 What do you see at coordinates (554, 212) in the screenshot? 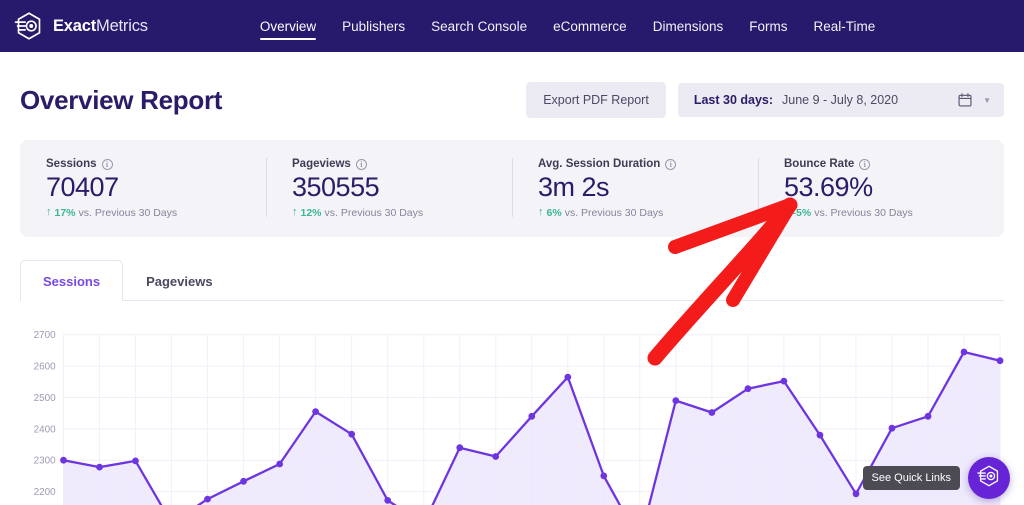
I see `stat-delta-value: 6%` at bounding box center [554, 212].